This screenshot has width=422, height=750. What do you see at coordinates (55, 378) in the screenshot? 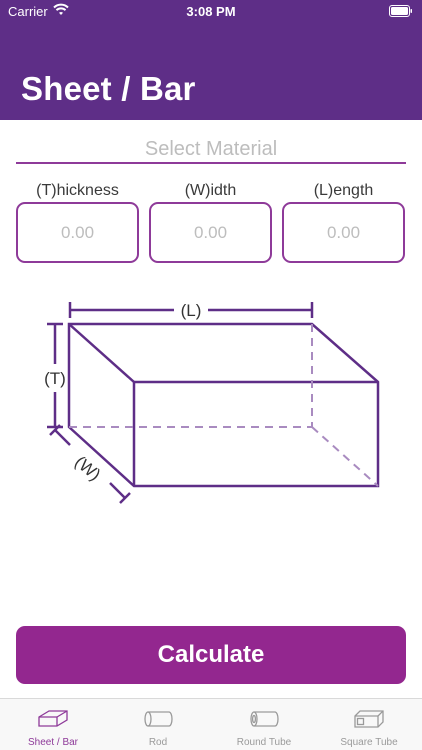
I see `thickness-diagram-label: (T)` at bounding box center [55, 378].